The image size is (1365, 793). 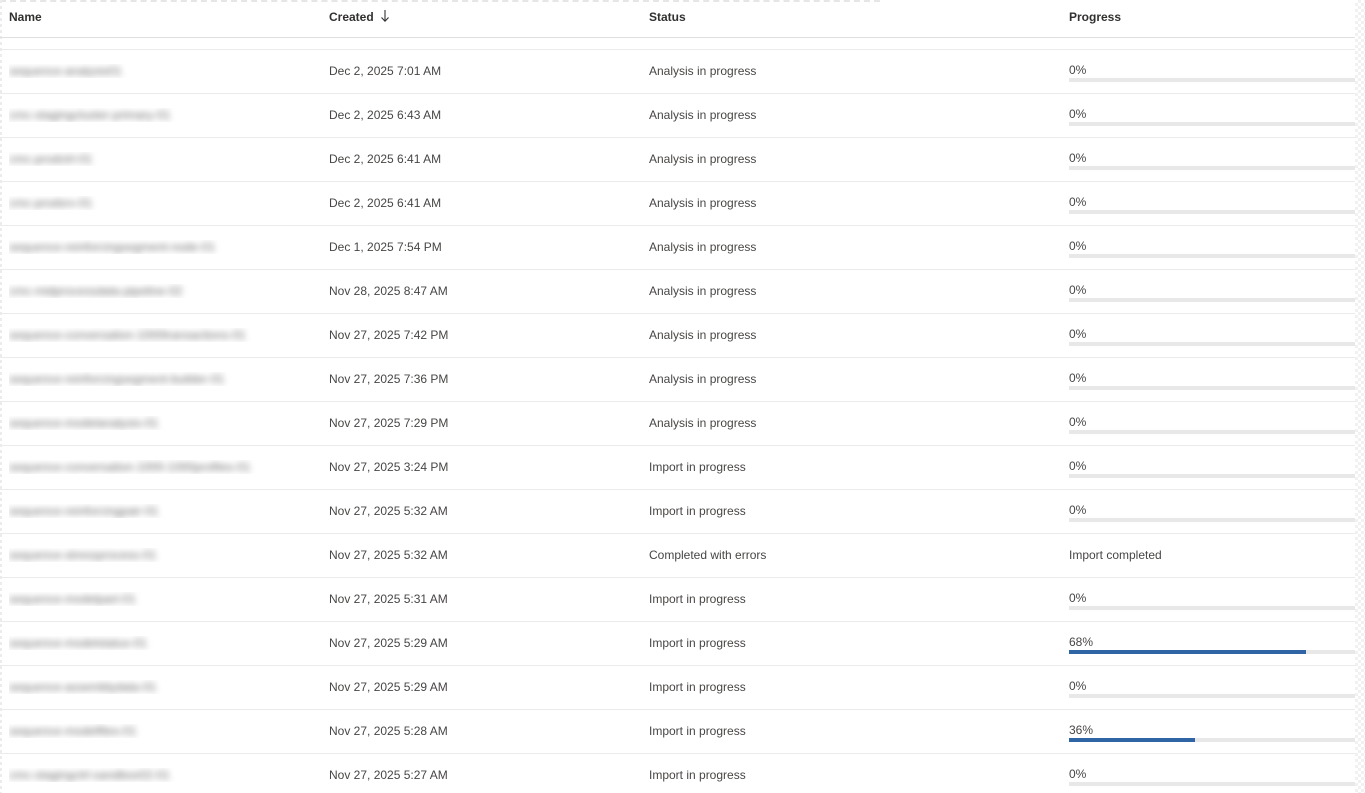 What do you see at coordinates (96, 291) in the screenshot?
I see `row-name-text: cmc-midprocessdata-pipeline-02` at bounding box center [96, 291].